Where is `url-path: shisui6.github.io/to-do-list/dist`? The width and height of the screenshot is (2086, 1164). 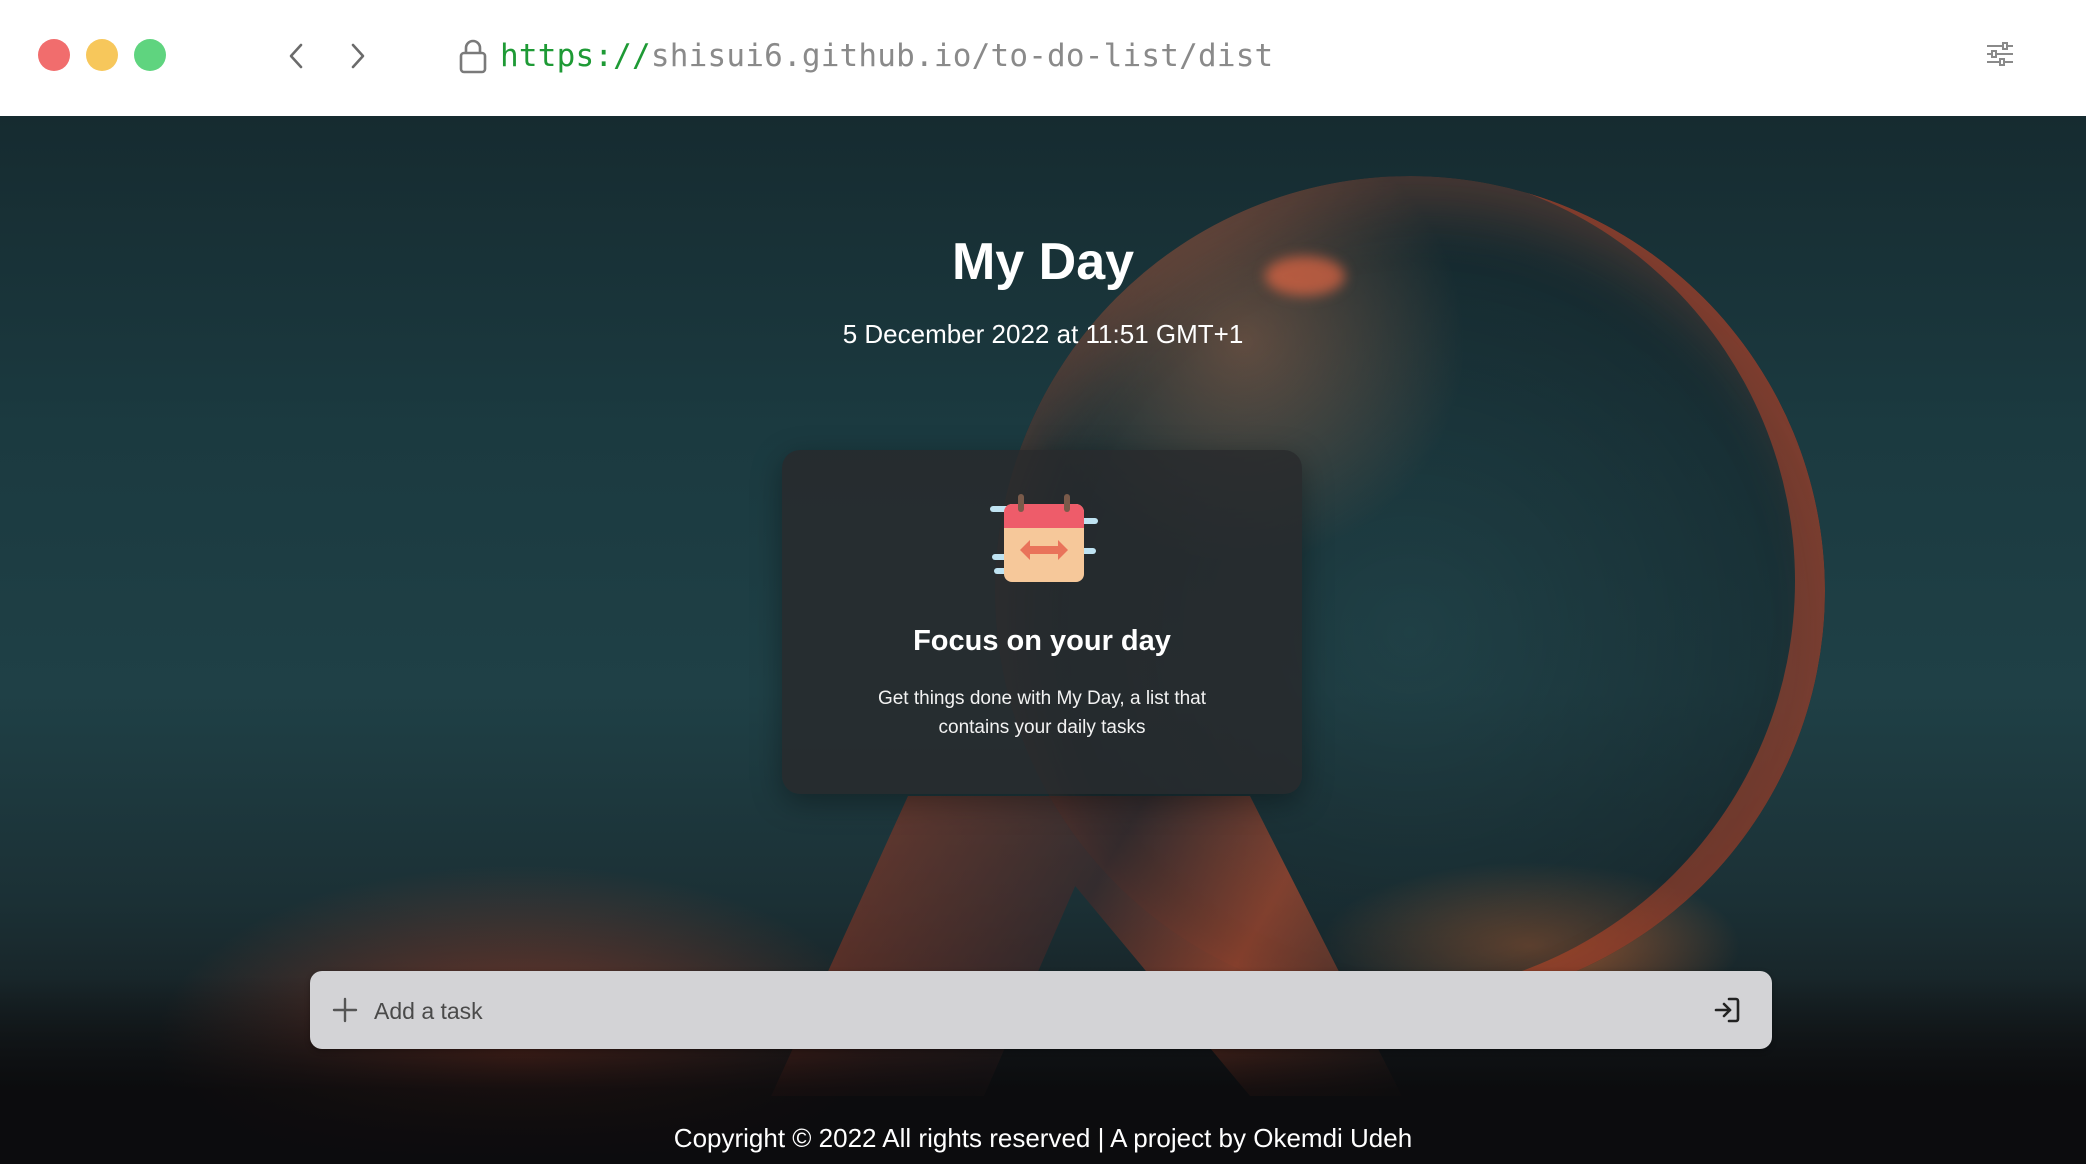
url-path: shisui6.github.io/to-do-list/dist is located at coordinates (962, 56).